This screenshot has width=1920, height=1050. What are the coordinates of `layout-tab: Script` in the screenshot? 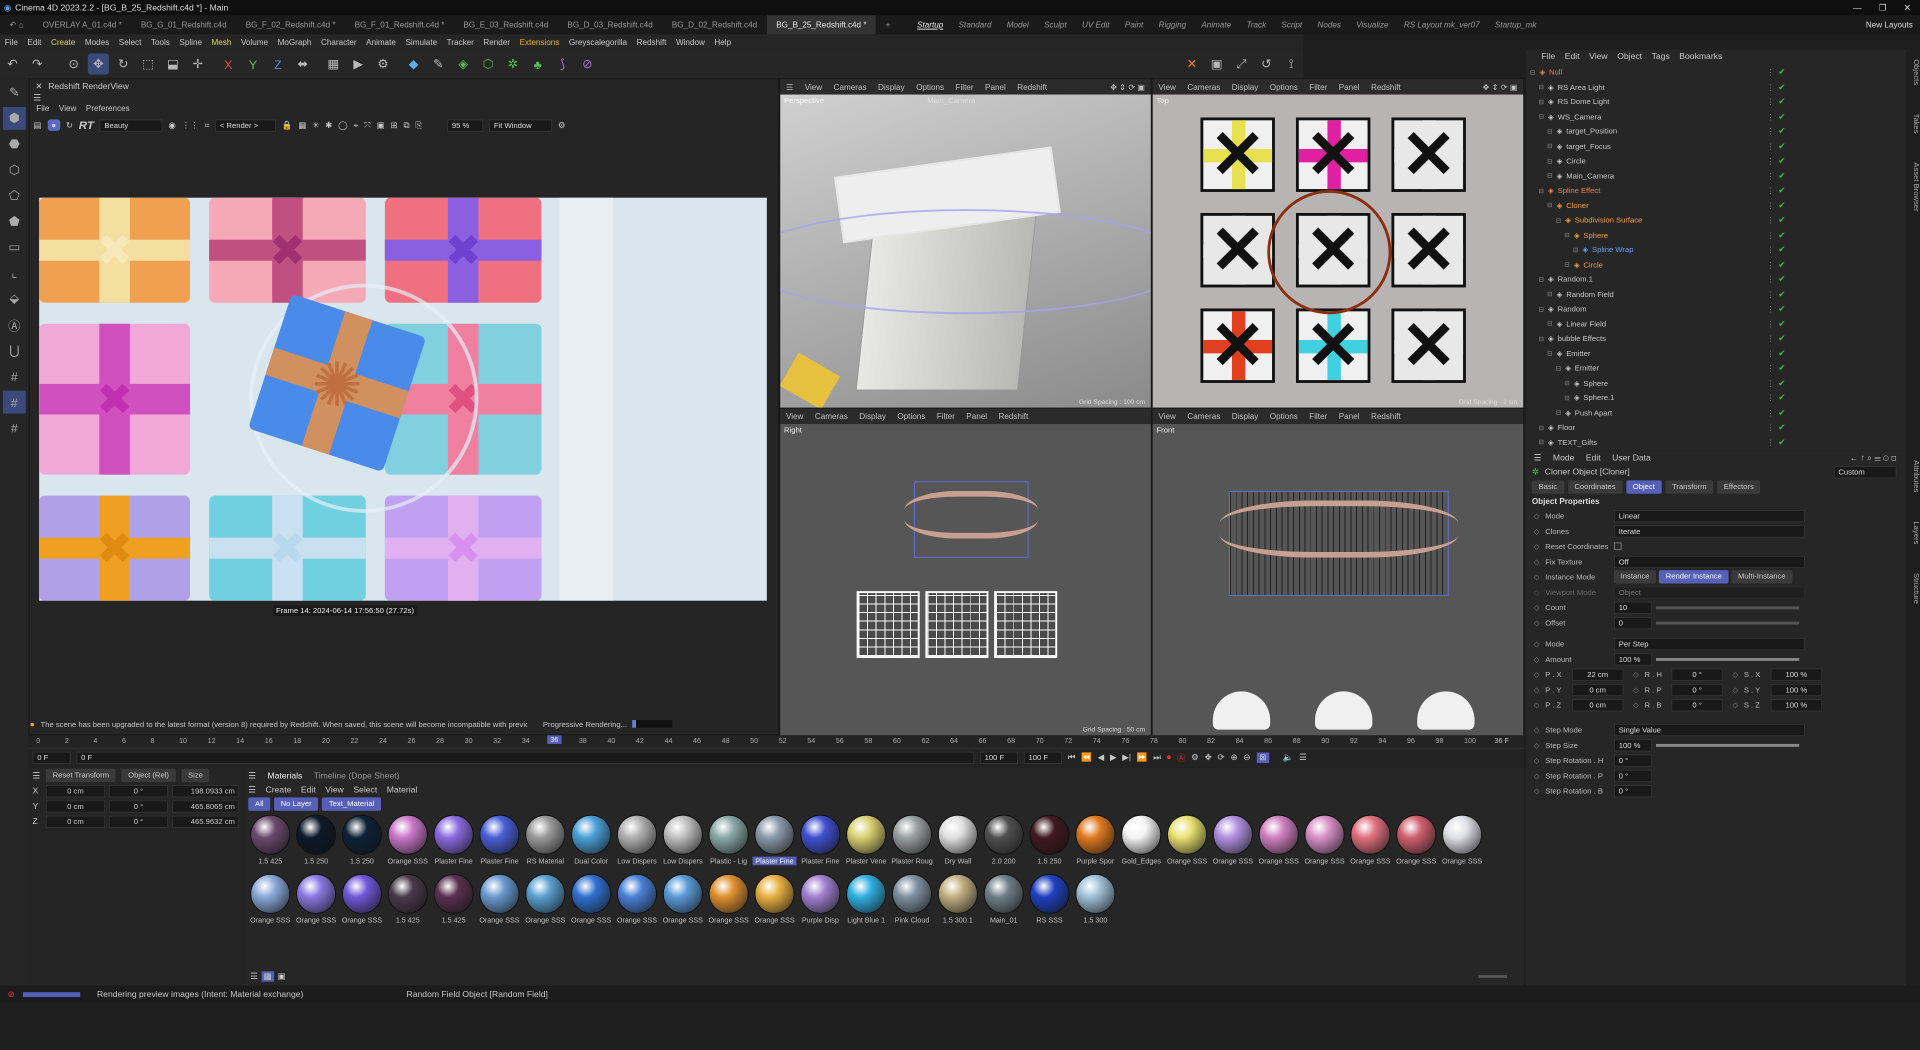 It's located at (1292, 24).